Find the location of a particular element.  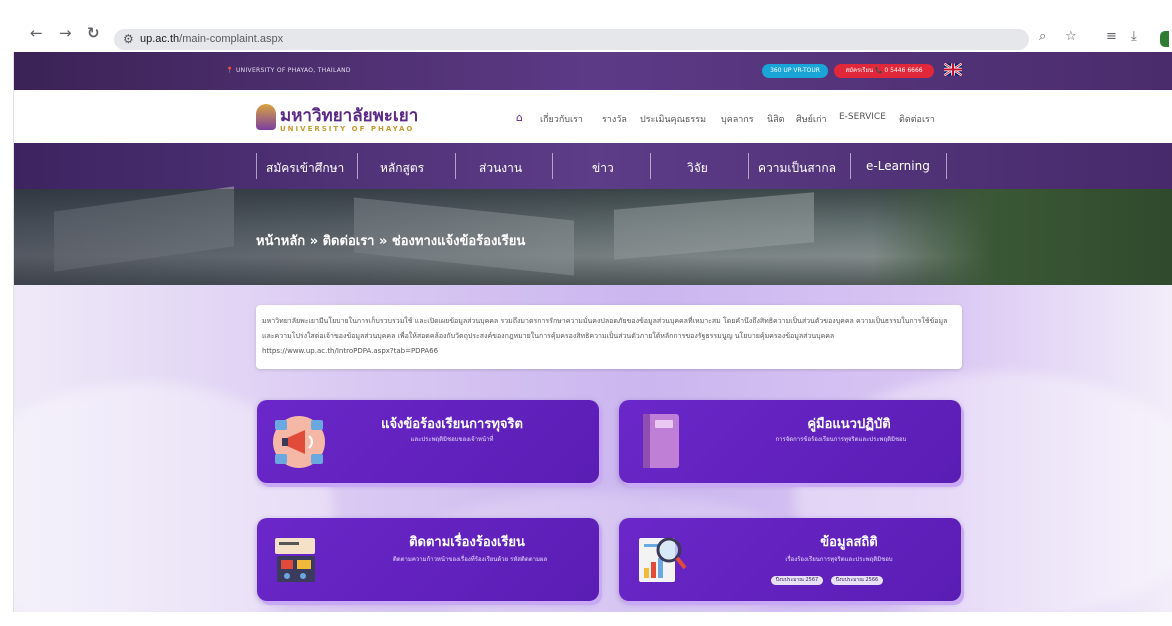

card-title: ติดตามเรื่องร้องเรียน is located at coordinates (467, 542).